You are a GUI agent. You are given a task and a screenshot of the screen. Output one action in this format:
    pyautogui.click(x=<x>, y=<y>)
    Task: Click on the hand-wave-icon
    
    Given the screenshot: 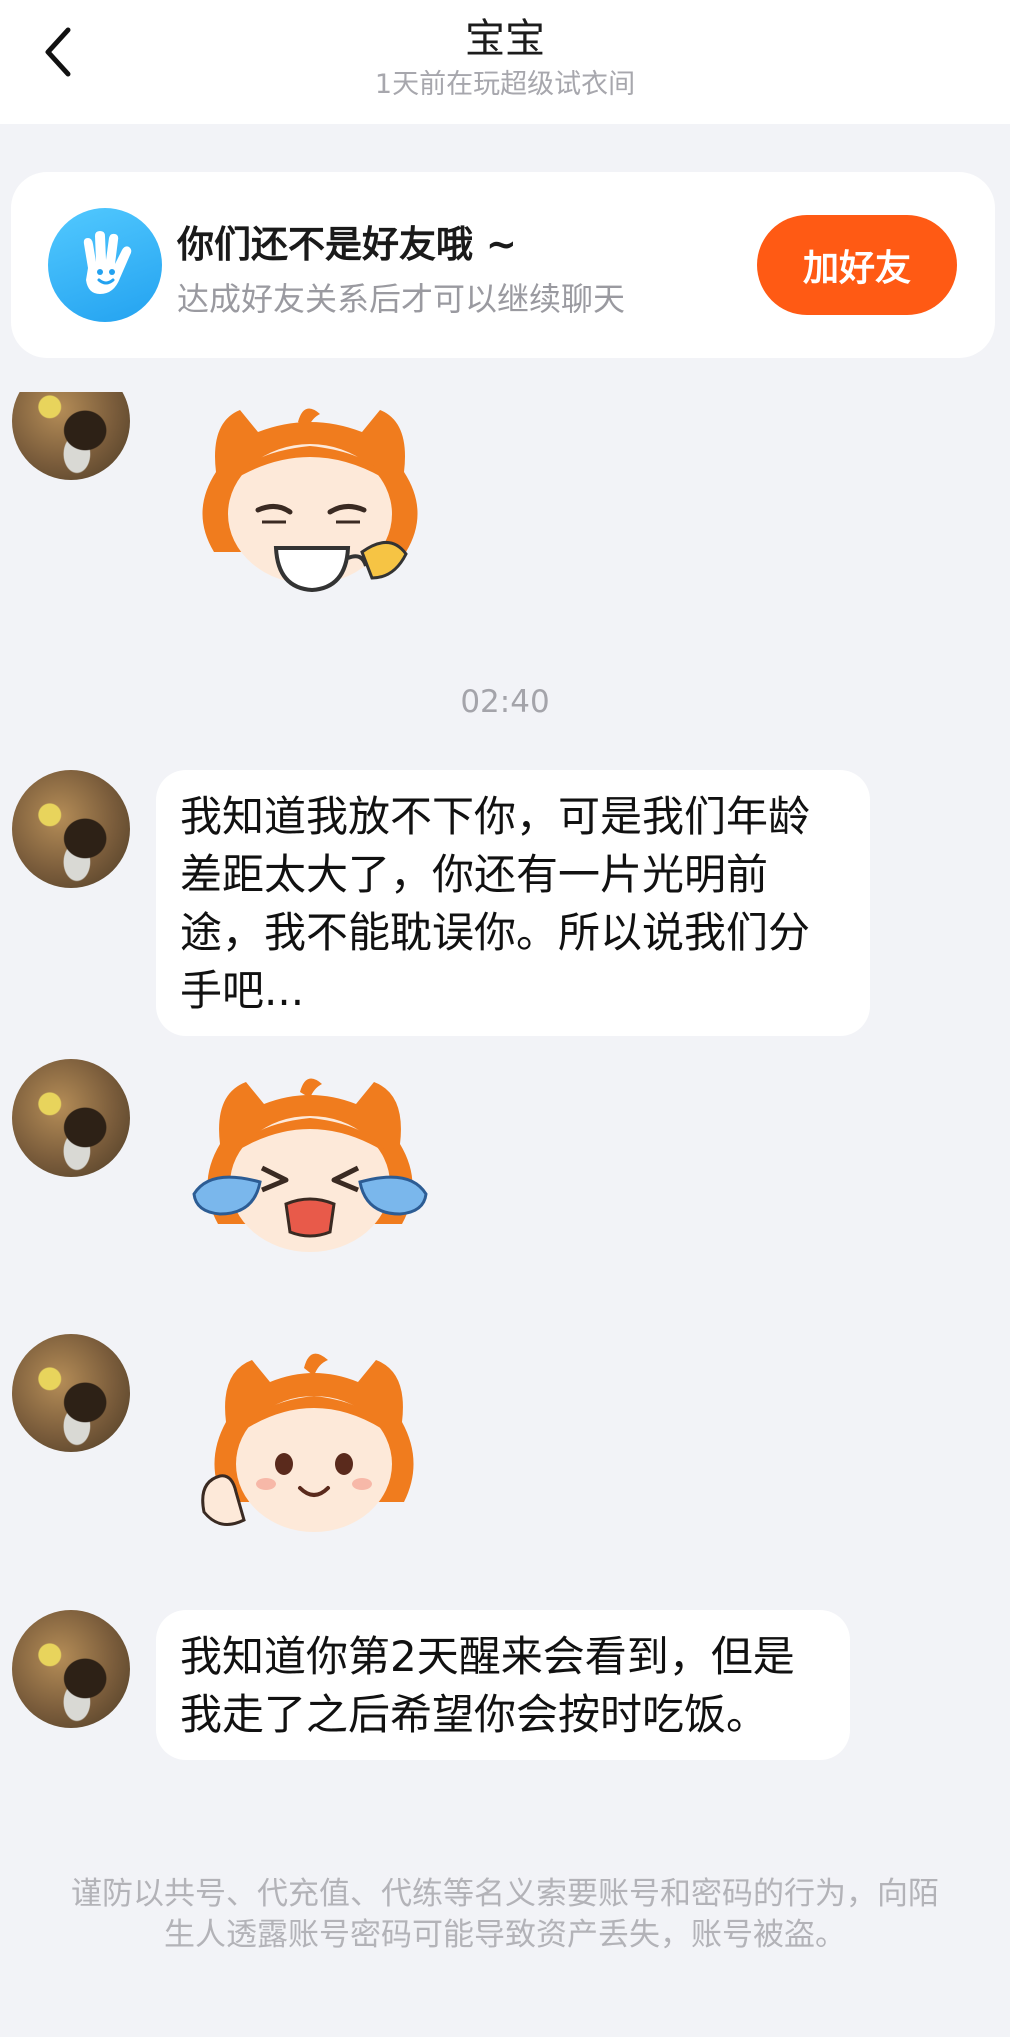 What is the action you would take?
    pyautogui.click(x=105, y=265)
    